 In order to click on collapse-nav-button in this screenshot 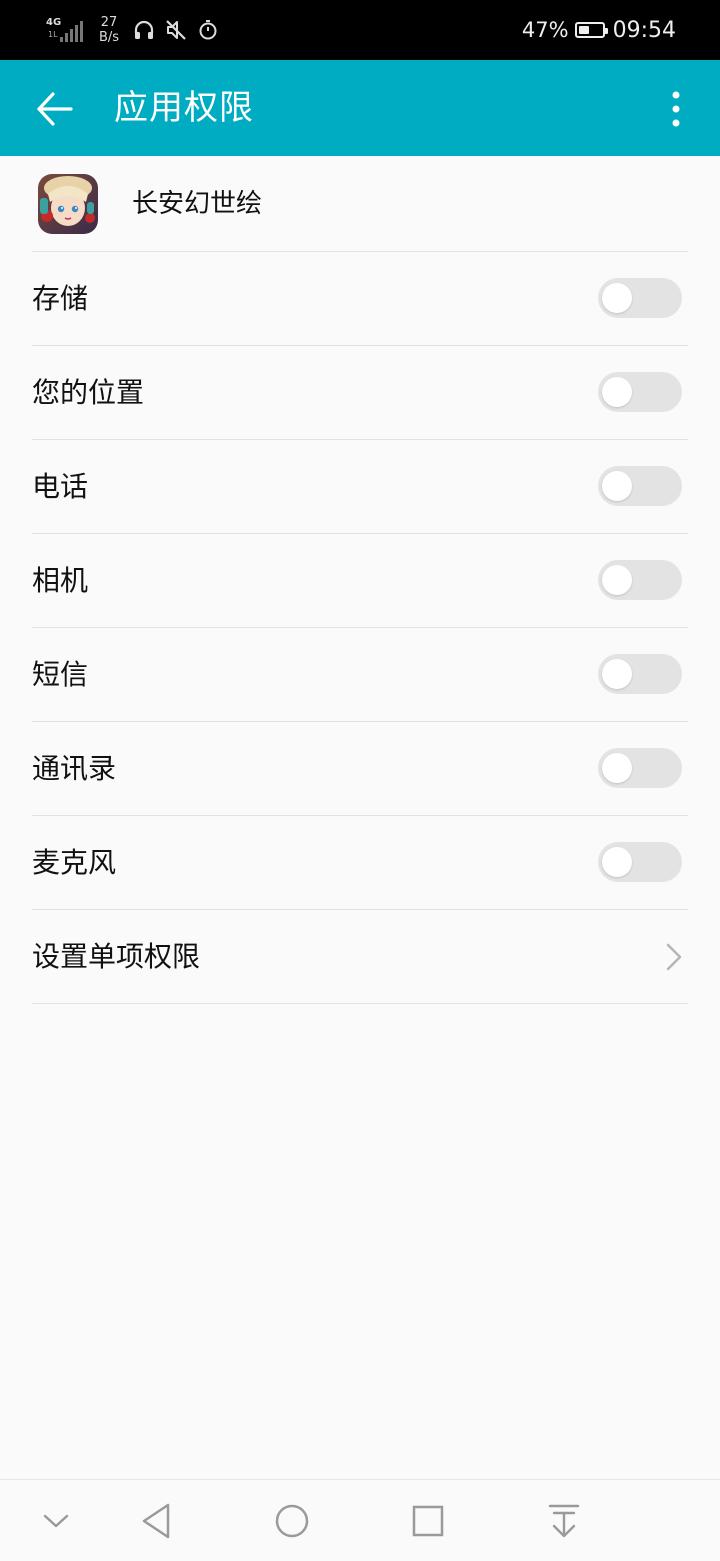, I will do `click(56, 1520)`.